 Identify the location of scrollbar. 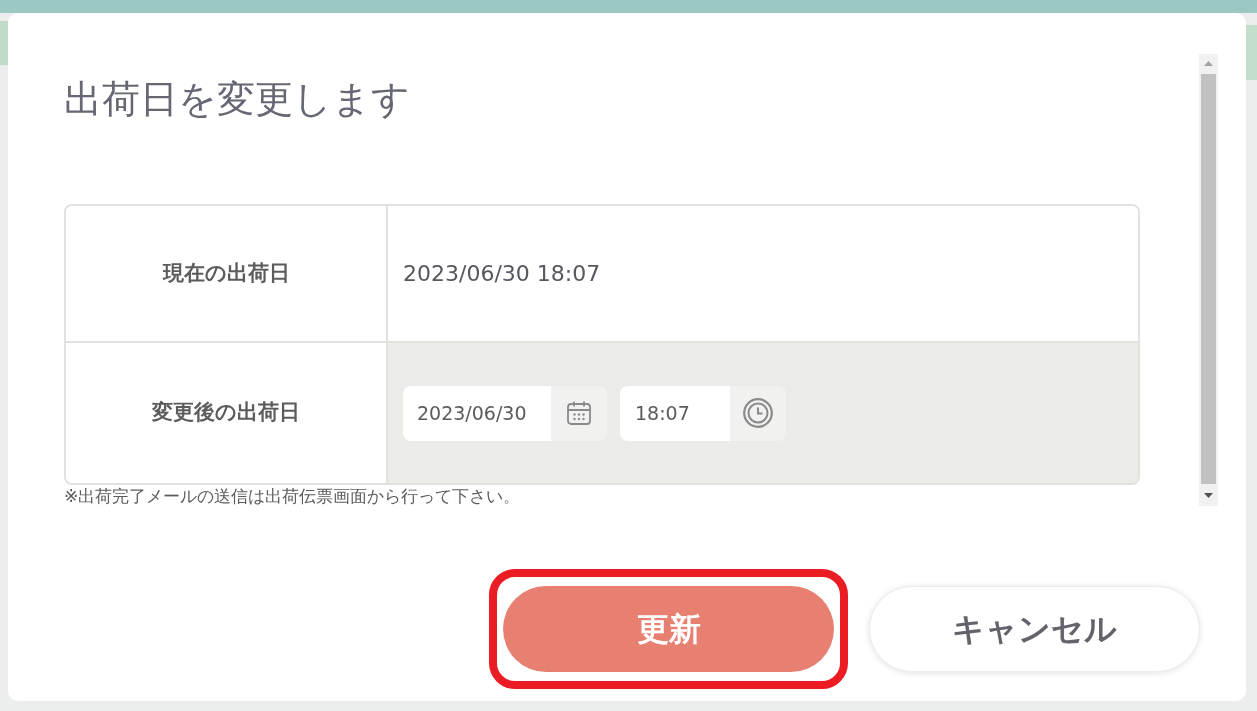
(1208, 280).